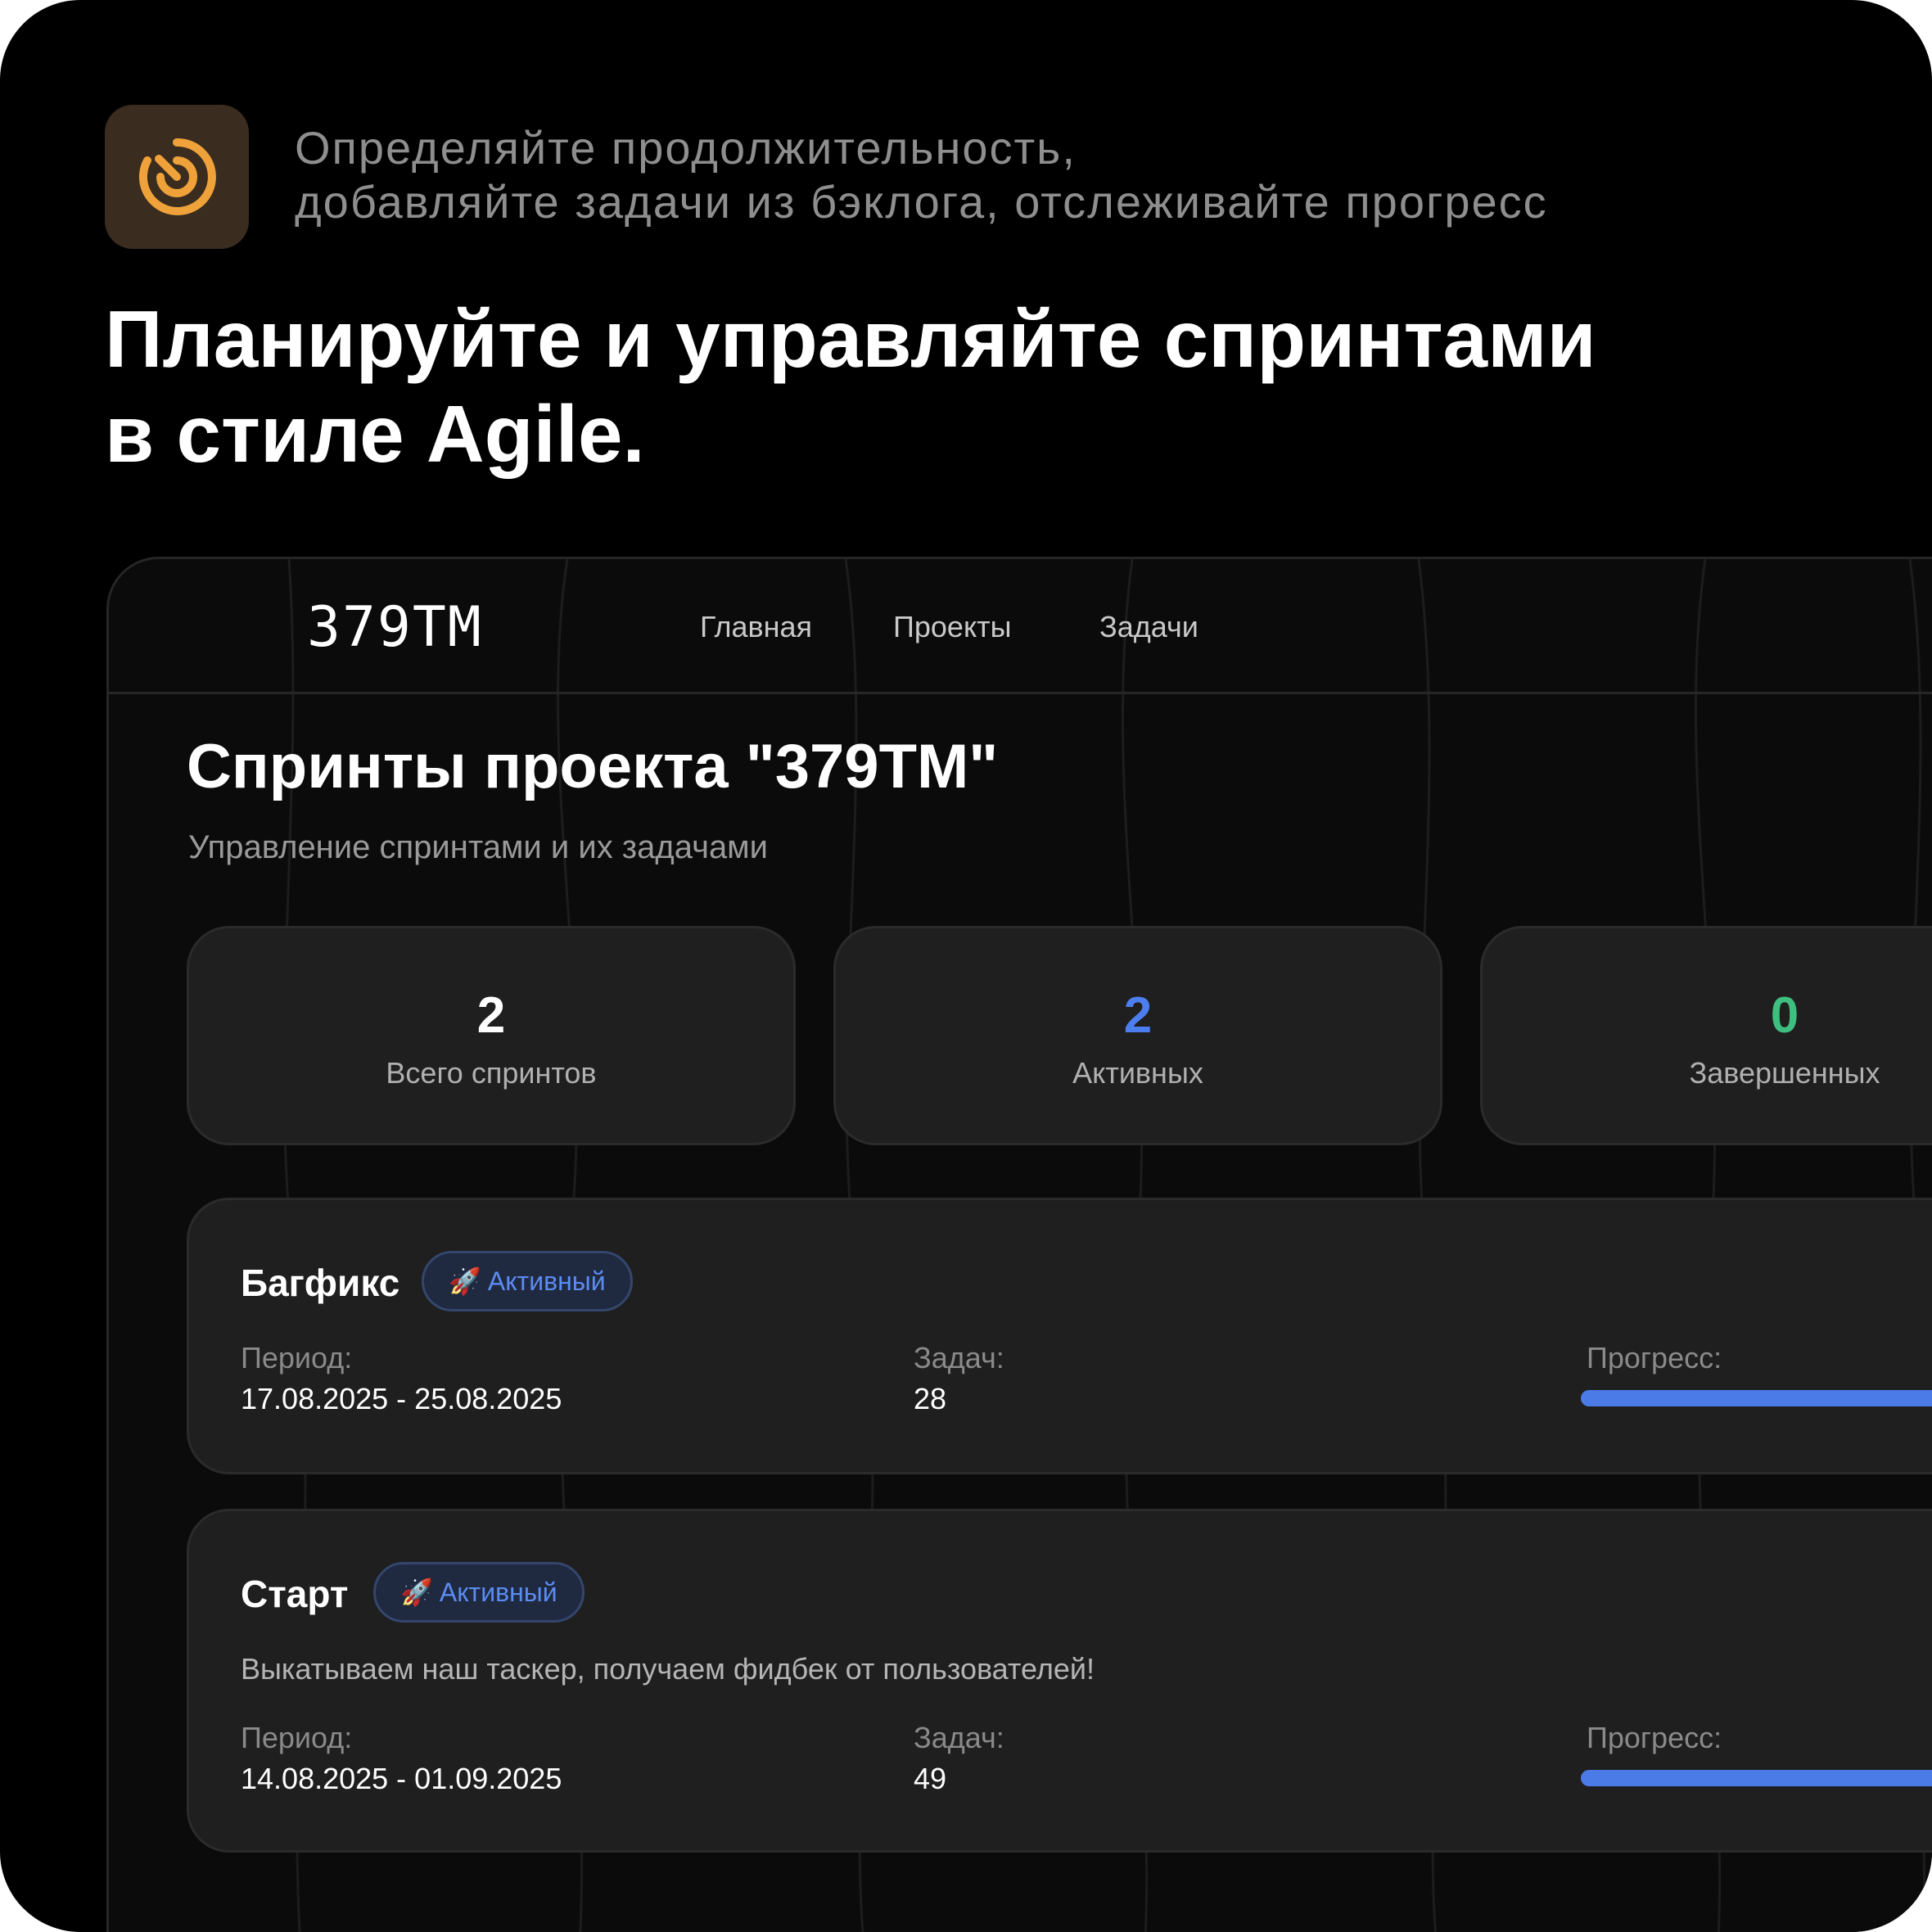 The height and width of the screenshot is (1932, 1932). Describe the element at coordinates (850, 339) in the screenshot. I see `headline-line: Планируйте и управляйте спринтами` at that location.